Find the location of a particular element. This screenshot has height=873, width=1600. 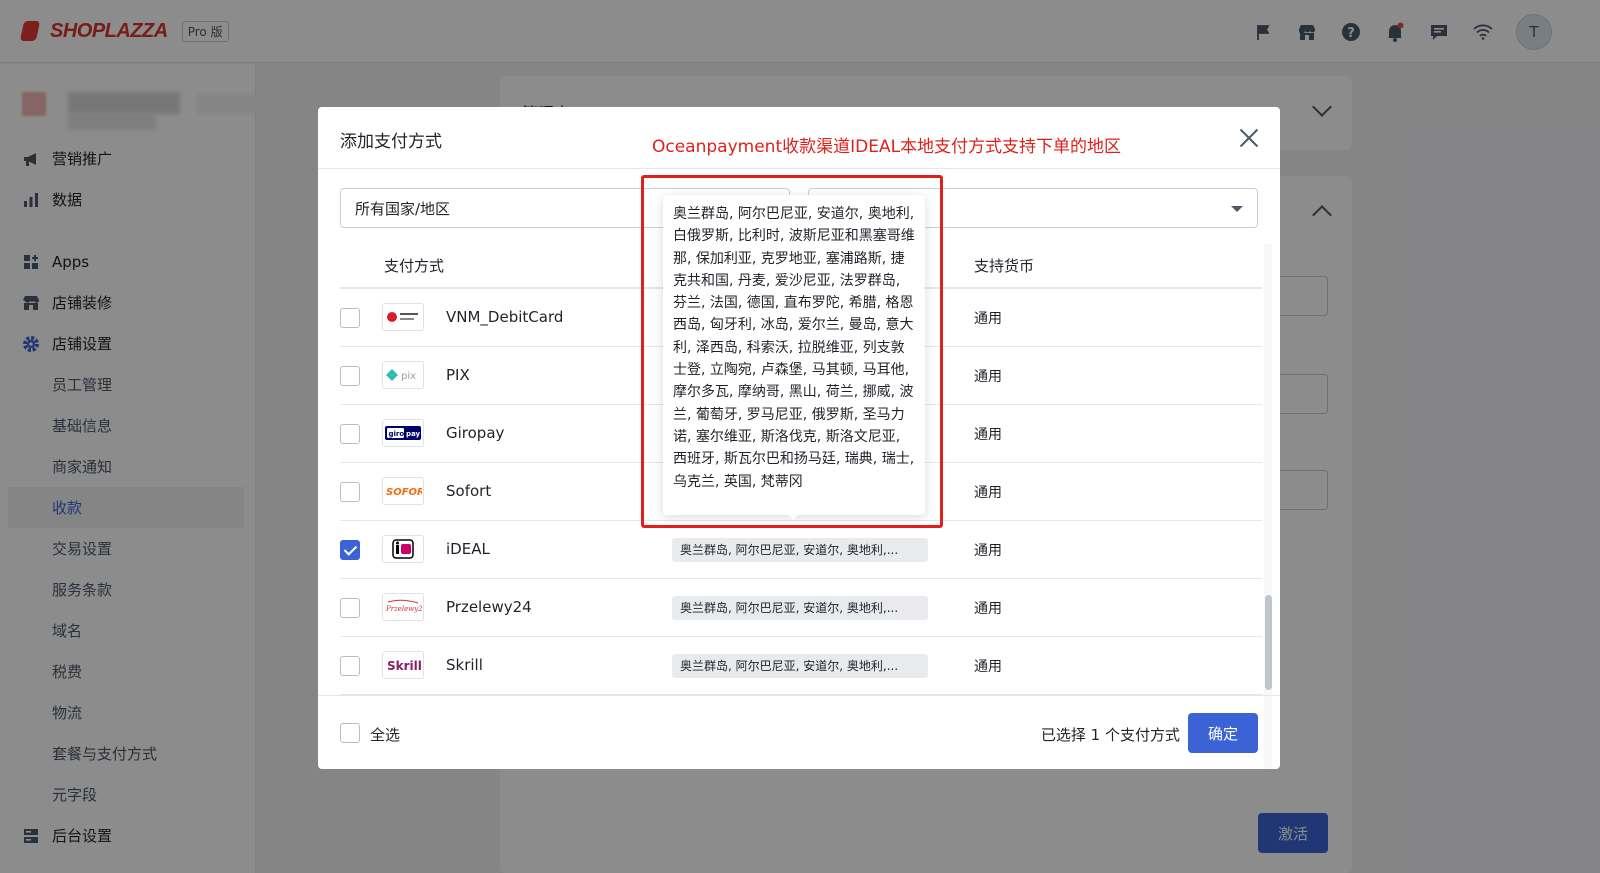

giropay-logo-icon: giro pay is located at coordinates (403, 433).